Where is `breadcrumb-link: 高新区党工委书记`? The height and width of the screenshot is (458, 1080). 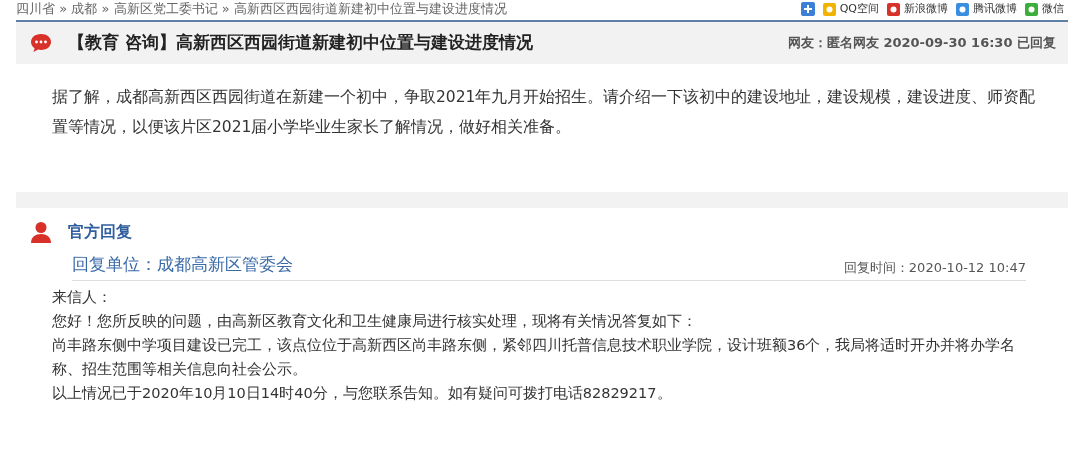
breadcrumb-link: 高新区党工委书记 is located at coordinates (165, 8).